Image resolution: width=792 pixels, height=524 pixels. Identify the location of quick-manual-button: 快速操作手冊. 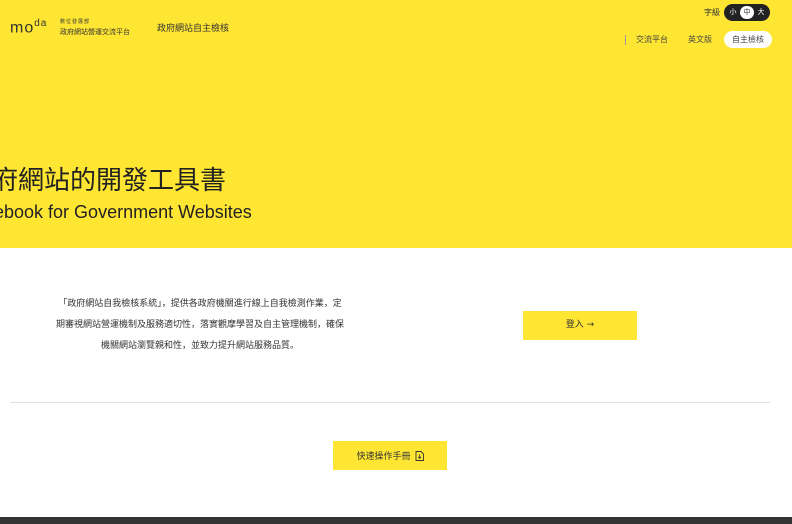
(390, 455).